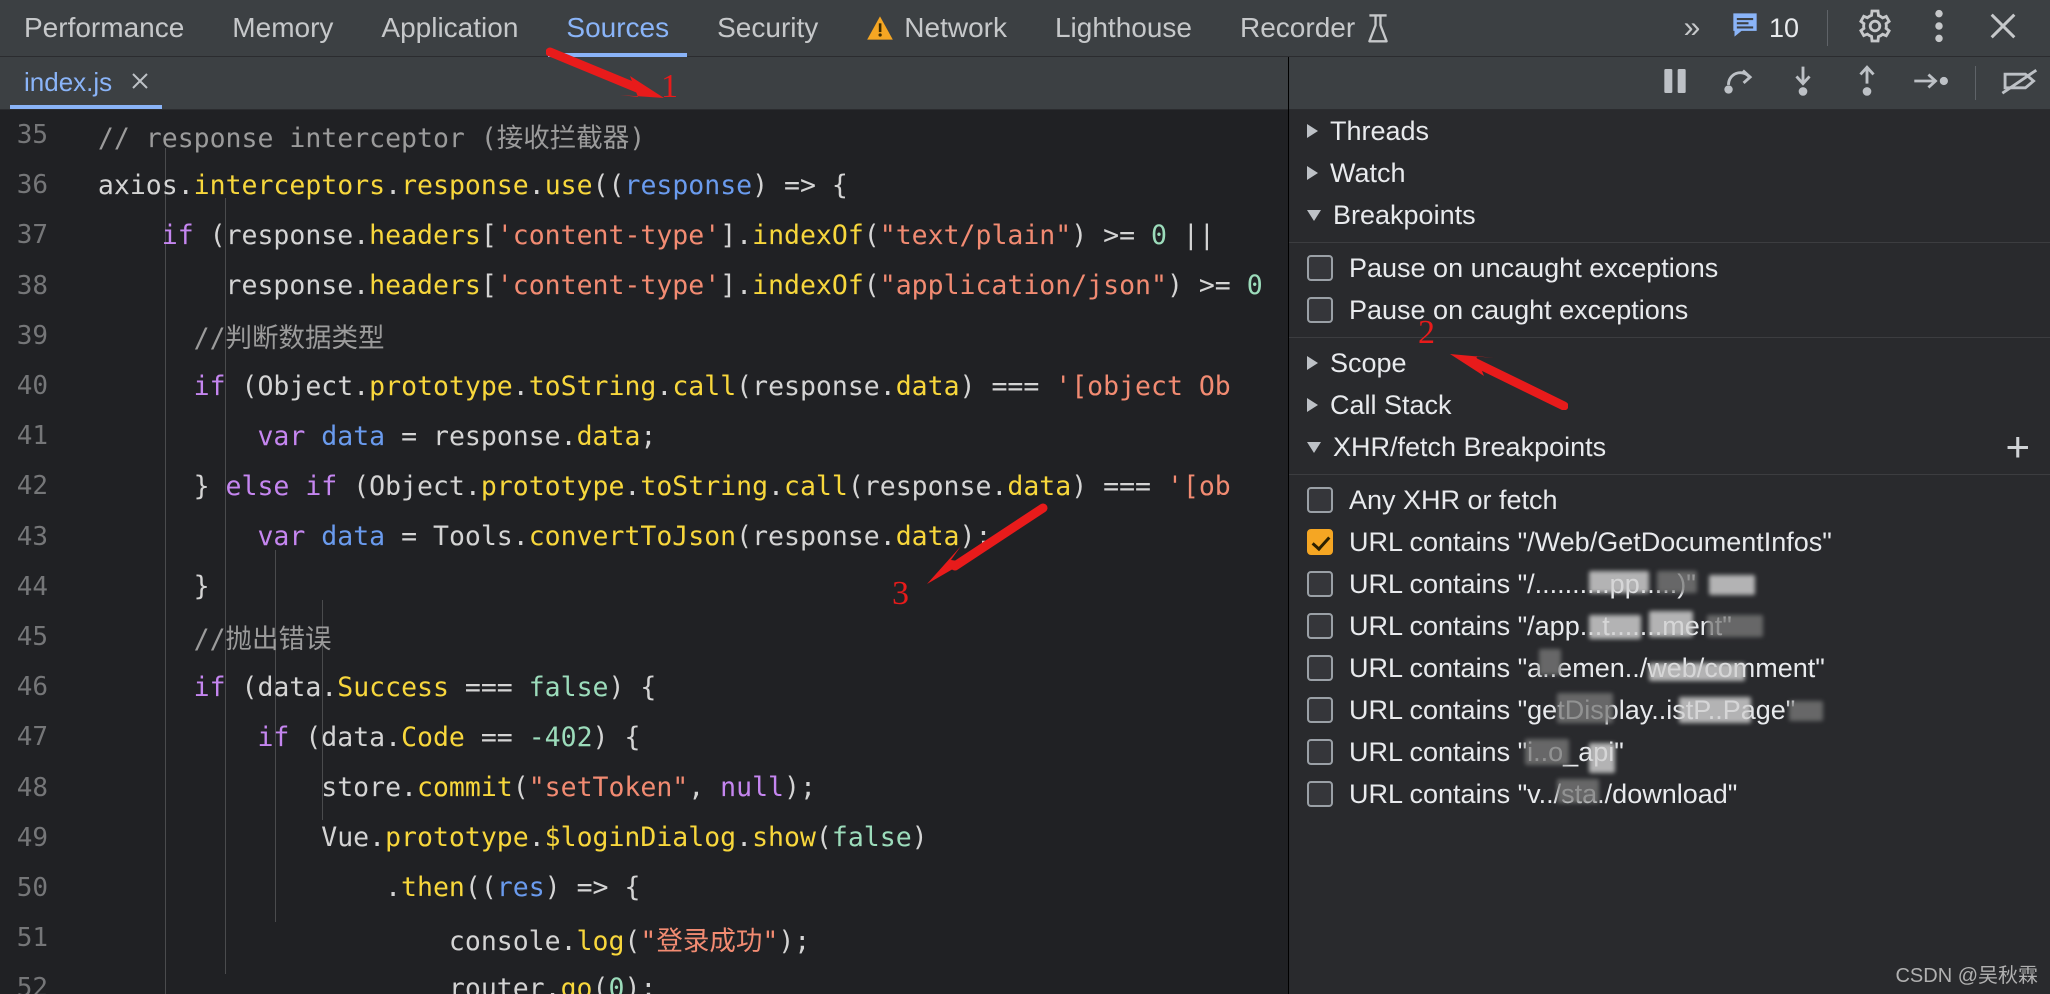 This screenshot has height=994, width=2050. I want to click on xhr-breakpoint-row: URL contains "getDisplay..istP..Page", so click(1669, 710).